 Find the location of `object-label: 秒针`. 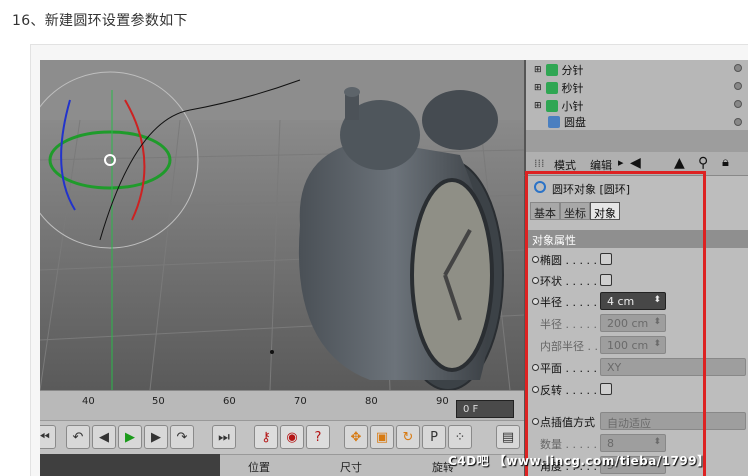

object-label: 秒针 is located at coordinates (572, 88).